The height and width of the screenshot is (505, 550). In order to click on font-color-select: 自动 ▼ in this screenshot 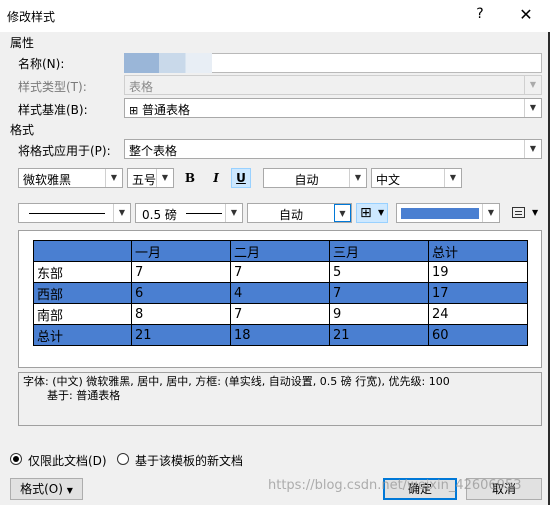, I will do `click(315, 178)`.